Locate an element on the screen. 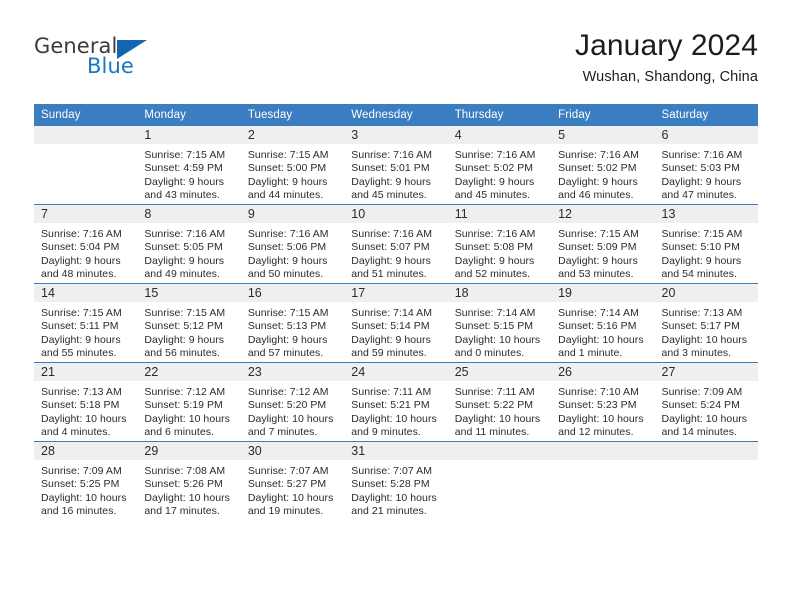 The image size is (792, 612). weekday-header-cell: Monday is located at coordinates (189, 115).